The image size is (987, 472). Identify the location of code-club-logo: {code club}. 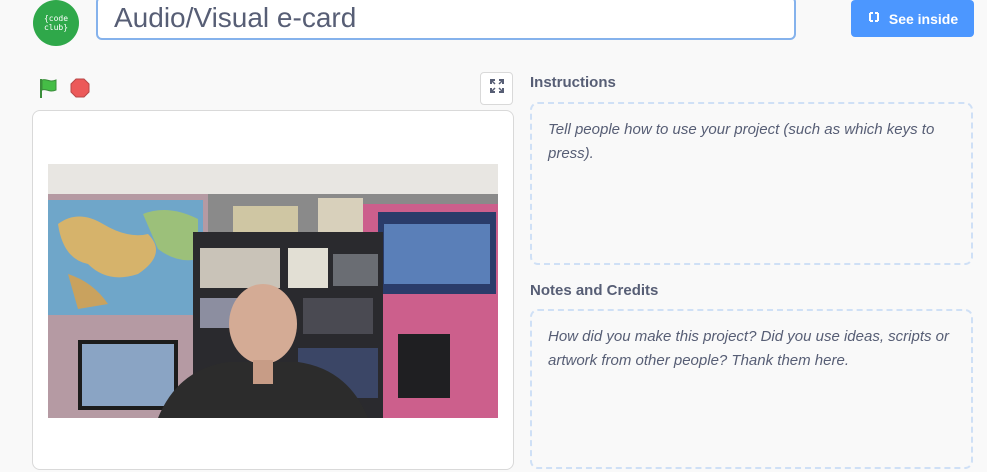
(56, 23).